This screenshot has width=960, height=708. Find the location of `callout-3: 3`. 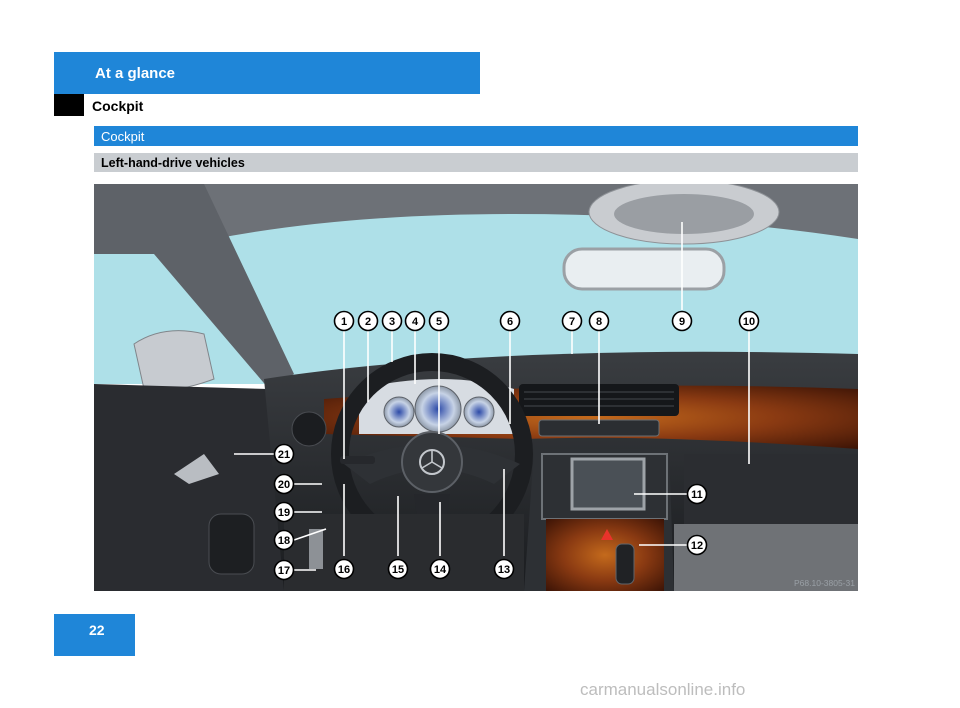

callout-3: 3 is located at coordinates (392, 321).